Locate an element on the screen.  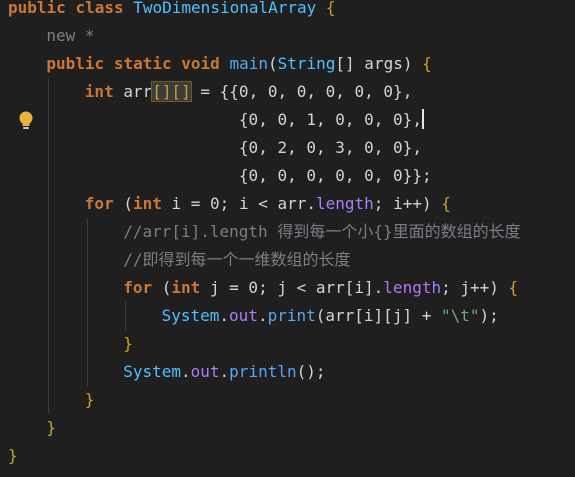
code-token: {0, 0, 0, 0, 0, 0}}; is located at coordinates (335, 175).